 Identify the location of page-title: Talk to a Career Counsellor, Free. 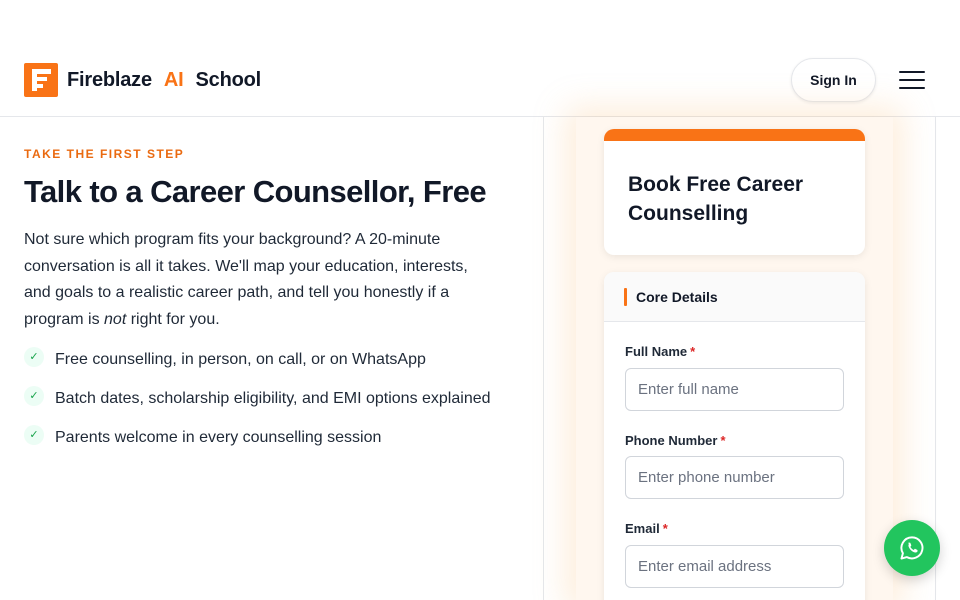
(255, 191).